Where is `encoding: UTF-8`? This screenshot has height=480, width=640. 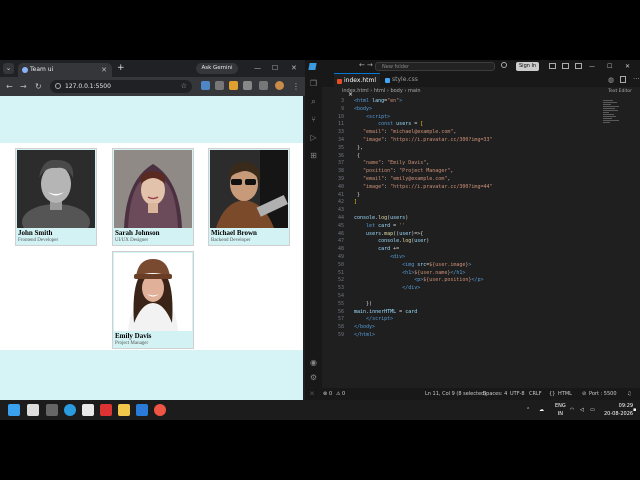 encoding: UTF-8 is located at coordinates (517, 394).